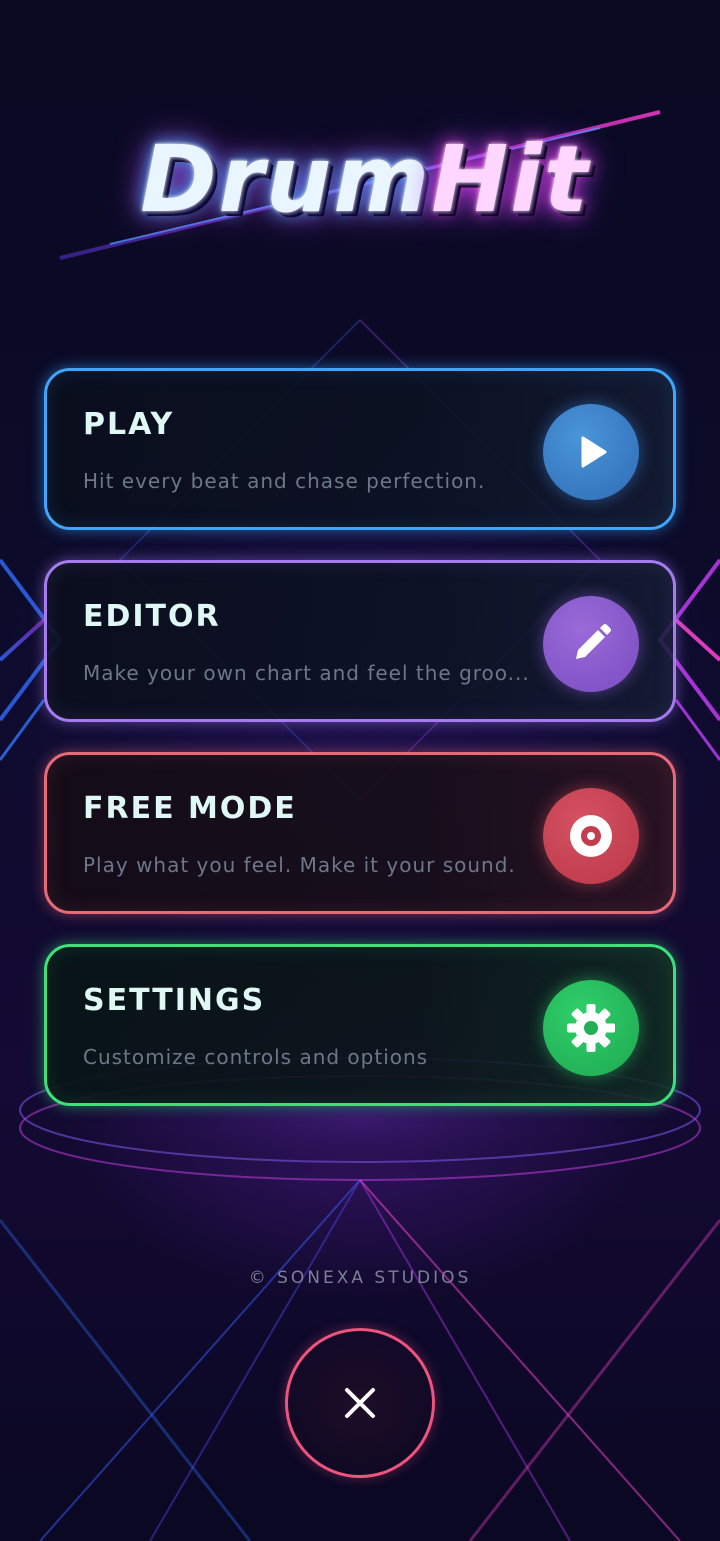  Describe the element at coordinates (190, 808) in the screenshot. I see `free-mode-title: FREE MODE` at that location.